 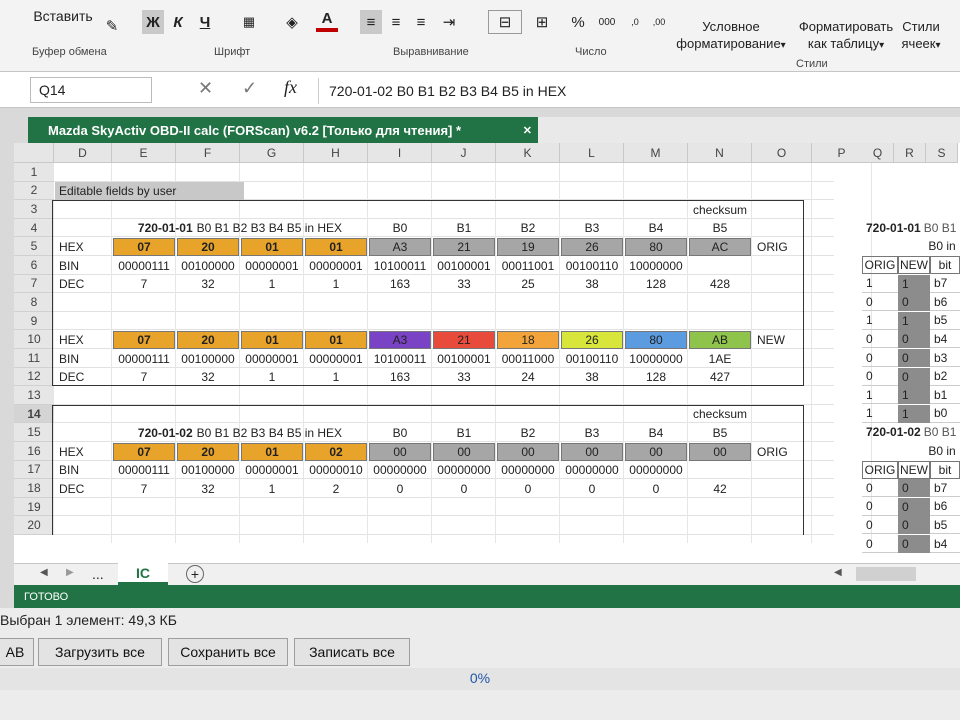 I want to click on new-hex-cell: 07, so click(x=144, y=339).